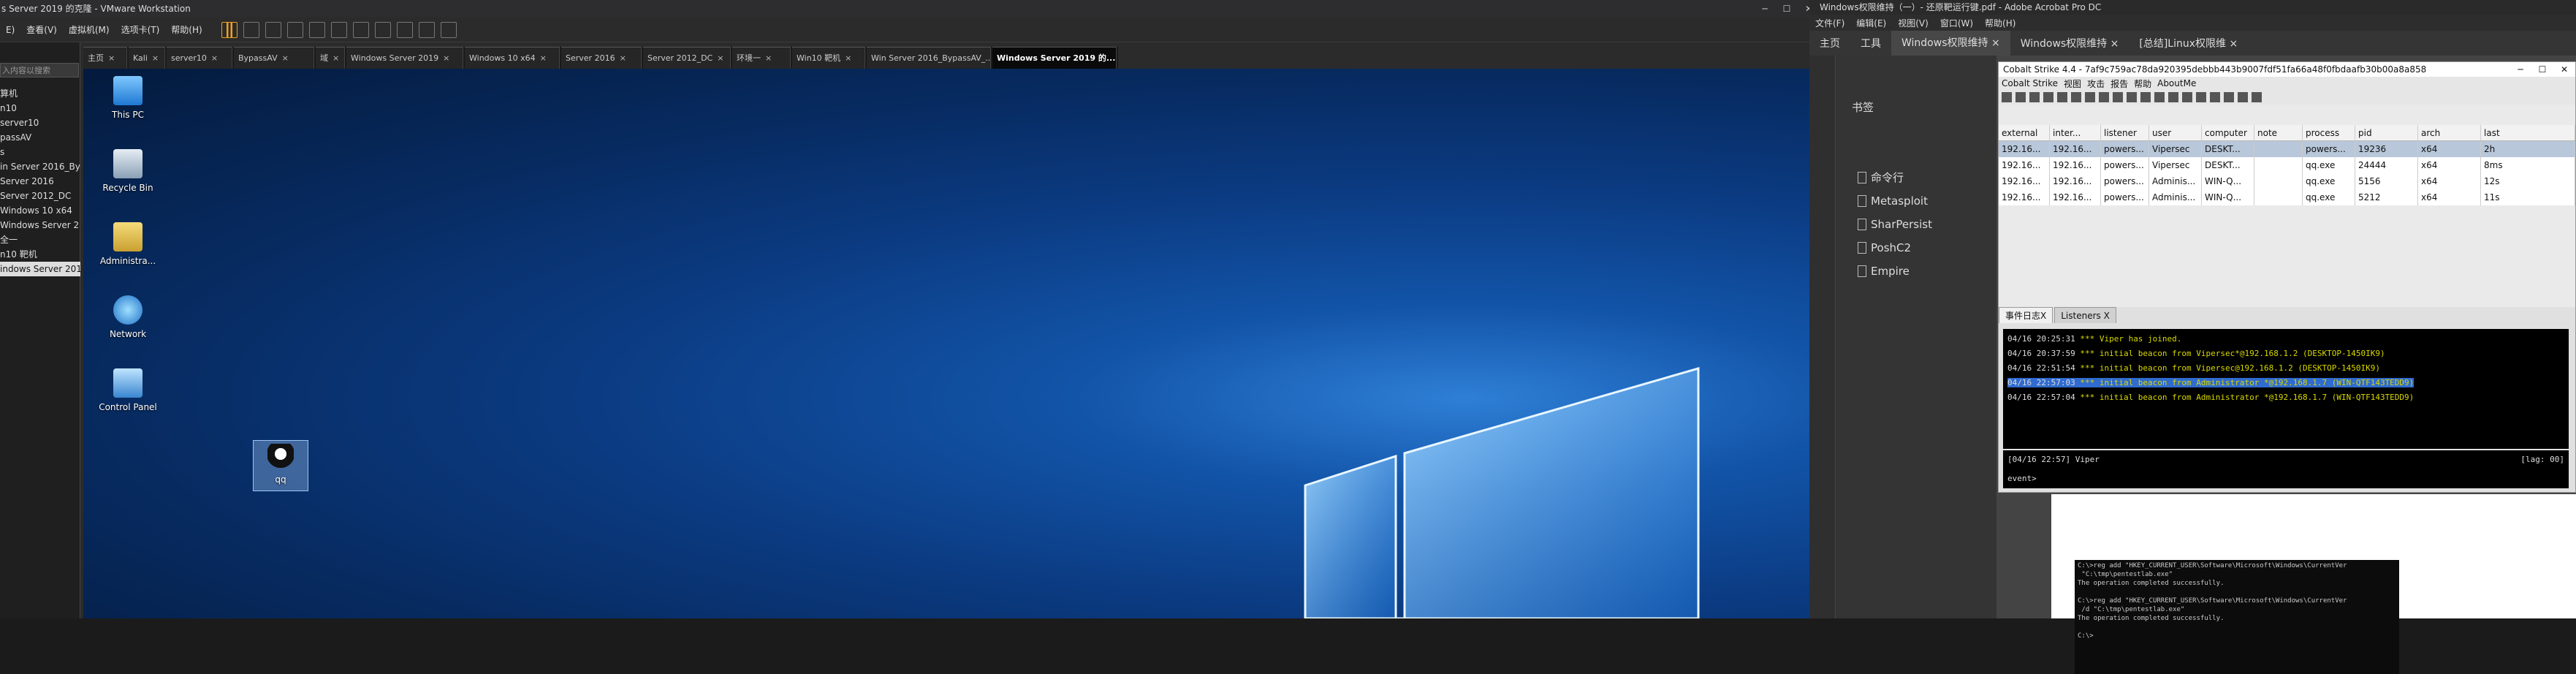  What do you see at coordinates (2279, 132) in the screenshot?
I see `column-header: note` at bounding box center [2279, 132].